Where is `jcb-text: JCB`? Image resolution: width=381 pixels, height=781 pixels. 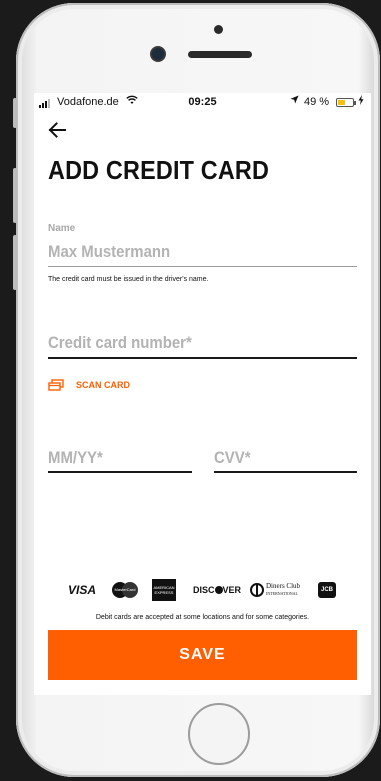 jcb-text: JCB is located at coordinates (327, 590).